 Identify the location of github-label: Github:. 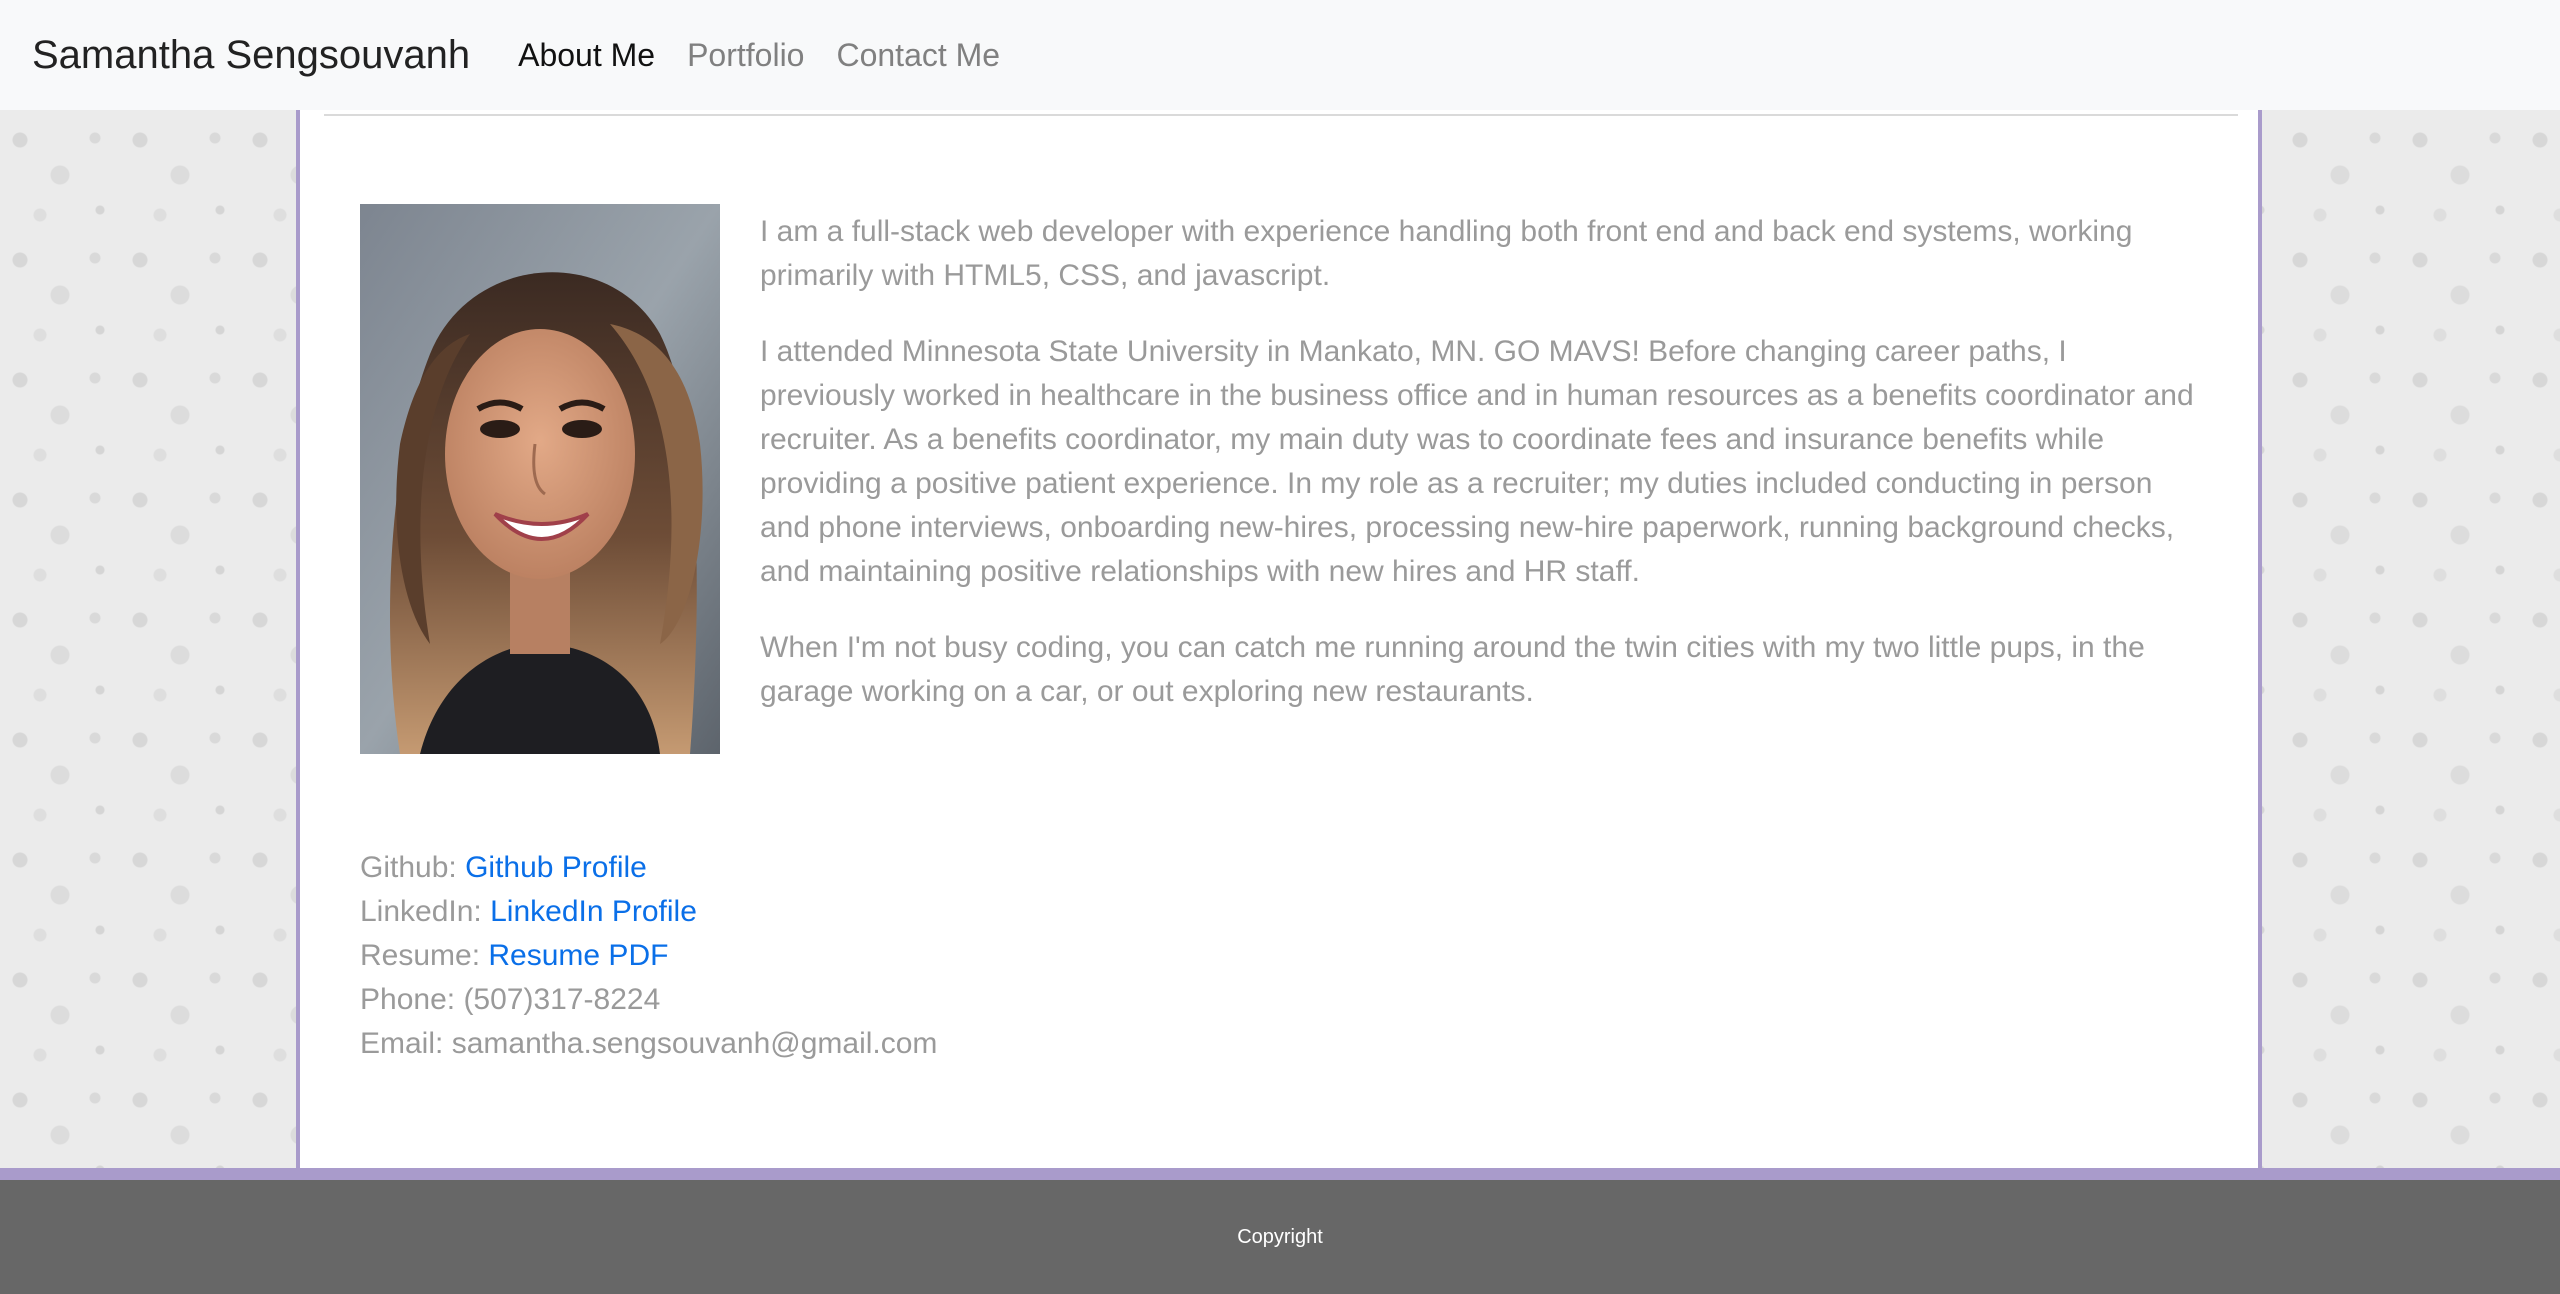
(408, 867).